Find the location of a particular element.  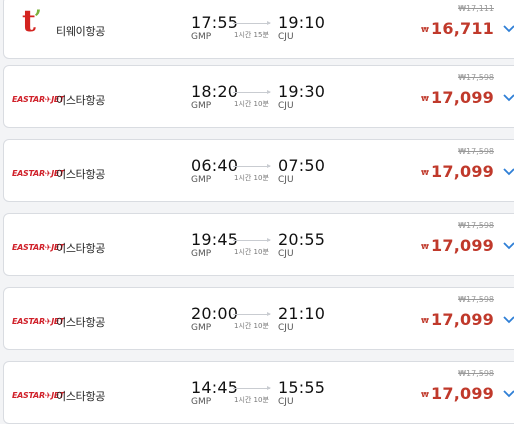

original-price: ₩17,111 is located at coordinates (476, 8).